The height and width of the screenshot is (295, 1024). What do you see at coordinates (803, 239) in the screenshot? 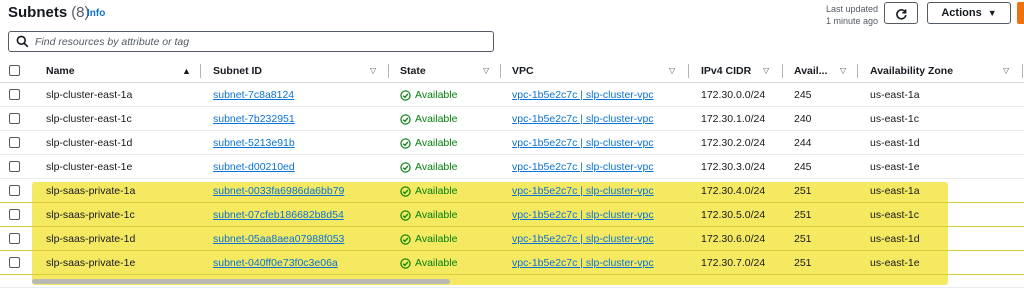
I see `available-ips: 251` at bounding box center [803, 239].